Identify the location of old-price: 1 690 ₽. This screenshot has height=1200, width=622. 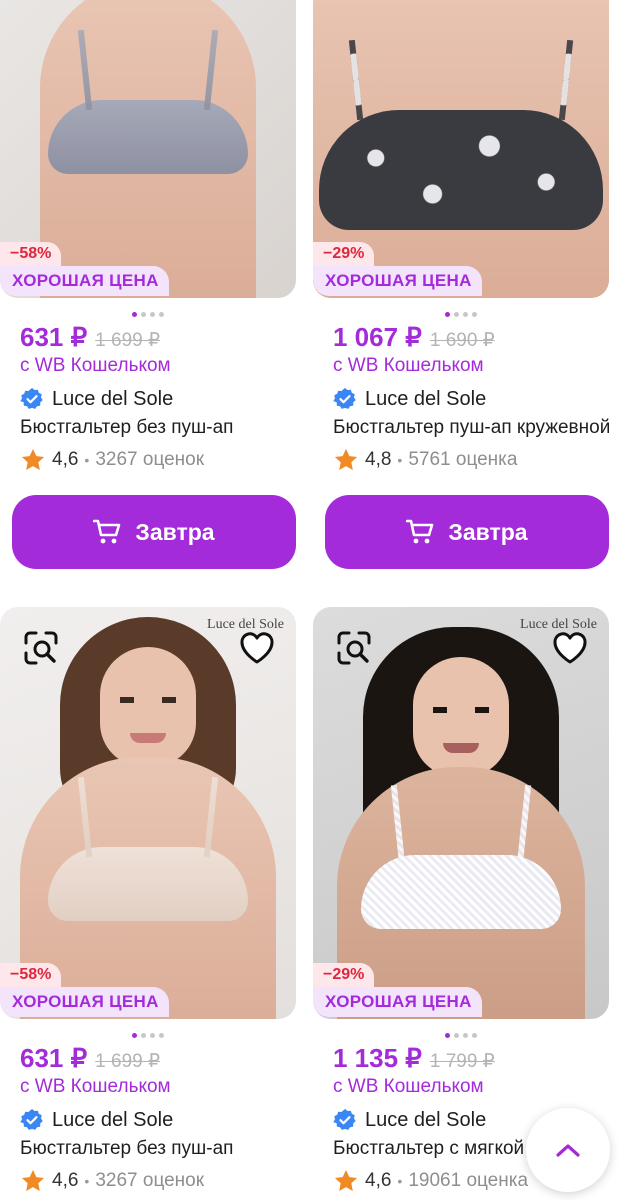
(462, 340).